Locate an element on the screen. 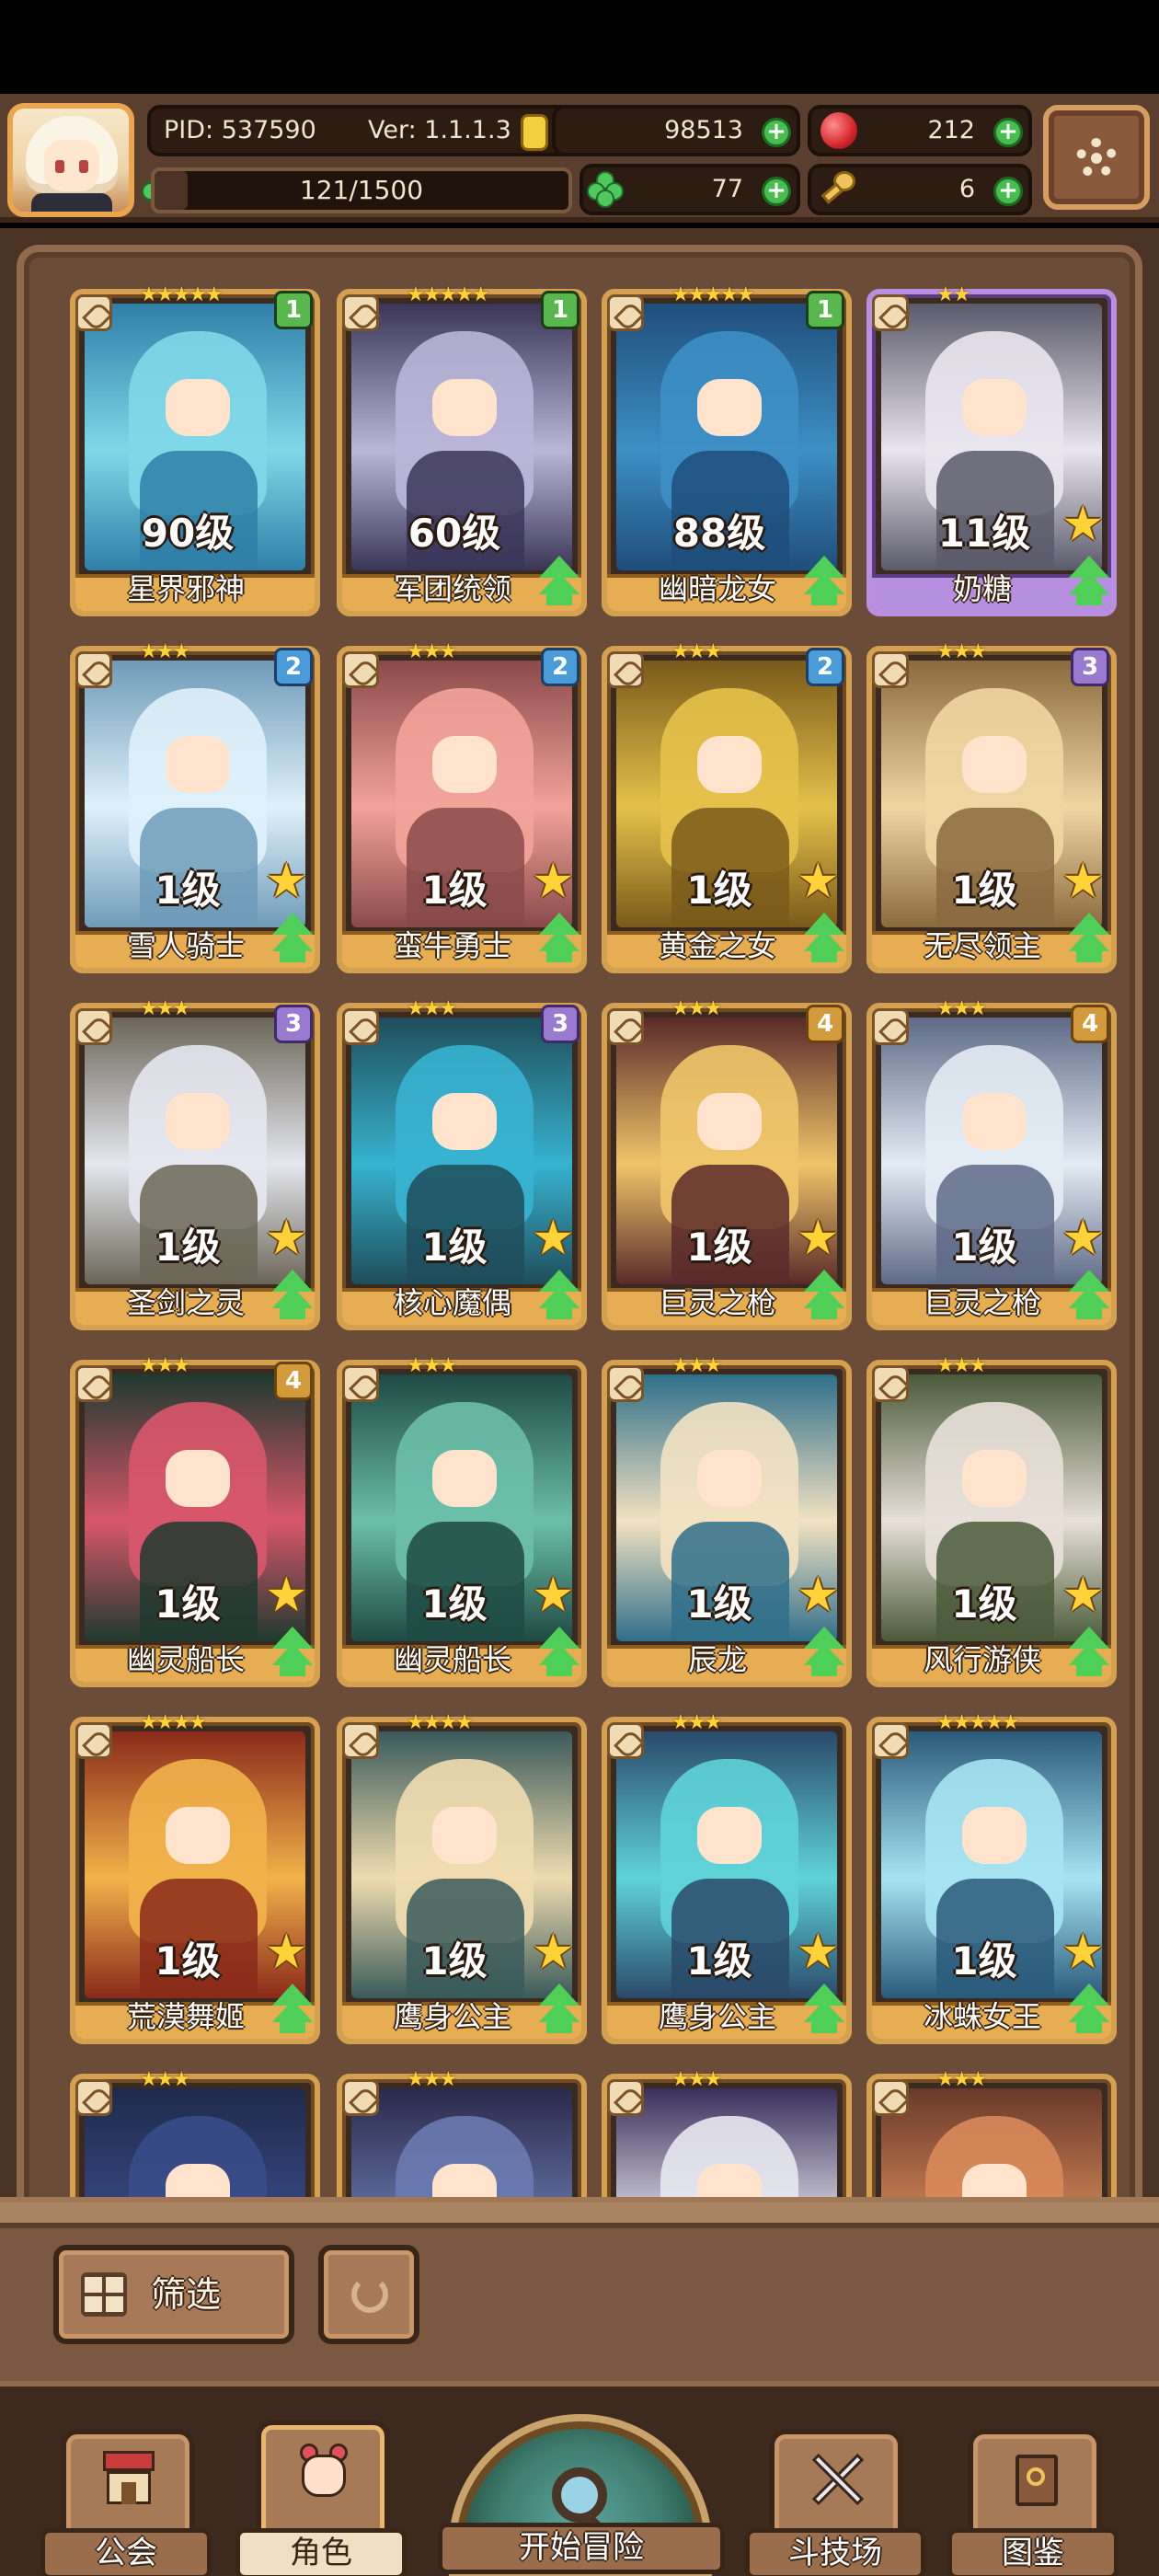 Image resolution: width=1159 pixels, height=2576 pixels. hero-card: ★★★ 2 1级 雪人骑士 ★ is located at coordinates (195, 806).